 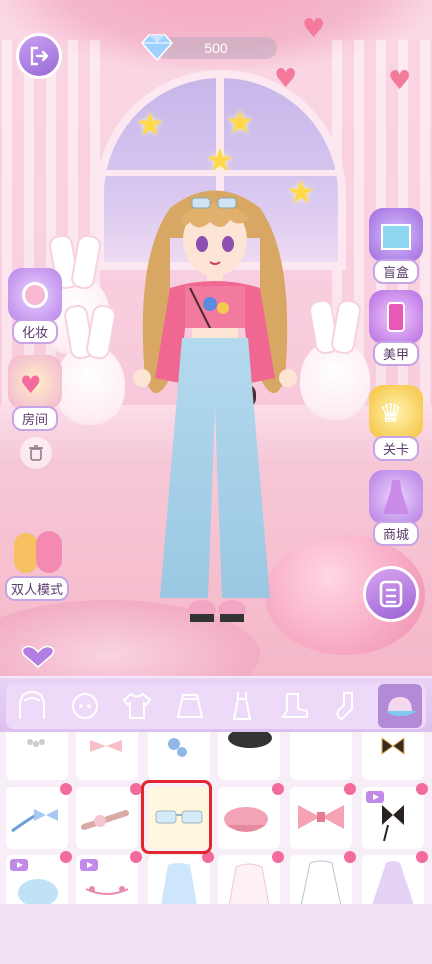 I want to click on category-skirt, so click(x=190, y=706).